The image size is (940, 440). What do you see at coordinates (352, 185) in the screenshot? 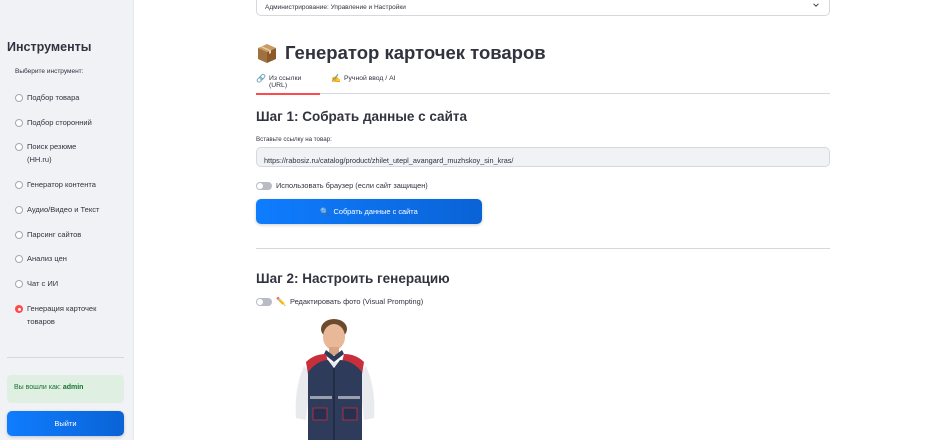
I see `toggle-label: Использовать браузер (если сайт защищен)` at bounding box center [352, 185].